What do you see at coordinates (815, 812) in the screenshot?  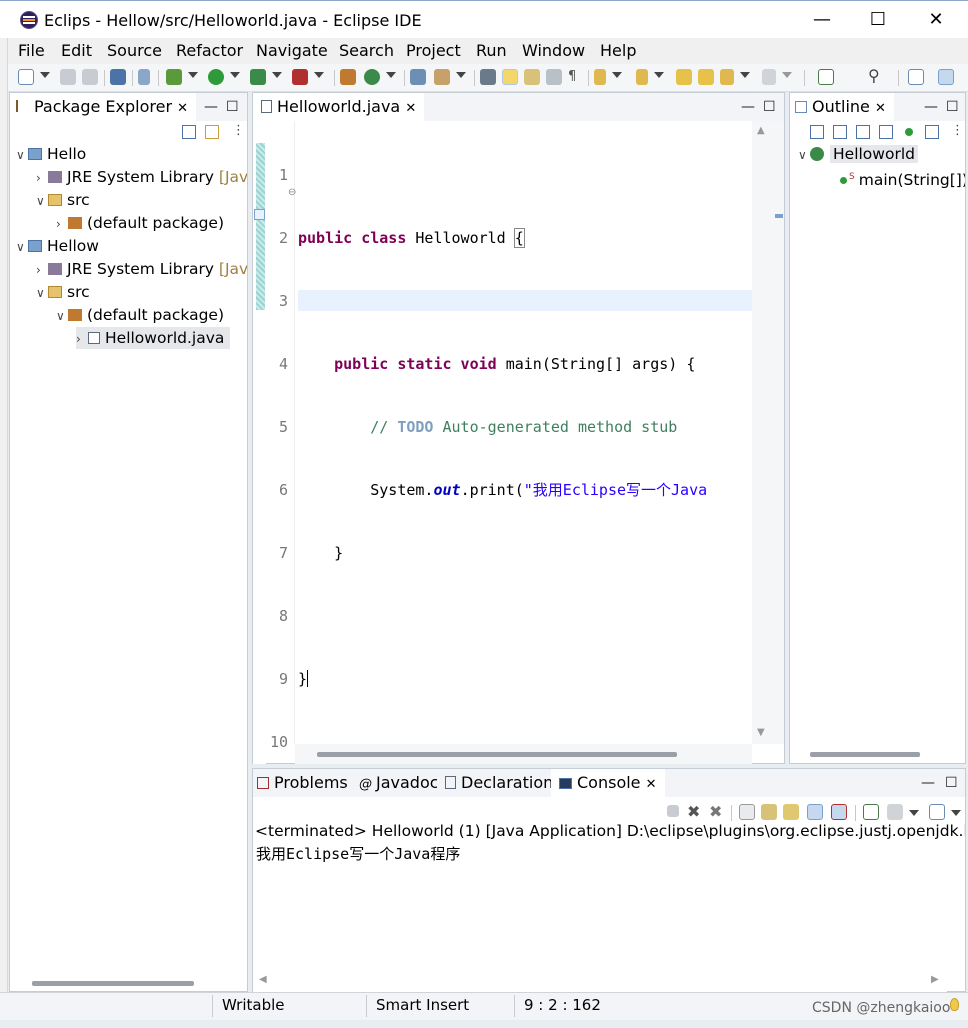 I see `show-on-stdout-icon` at bounding box center [815, 812].